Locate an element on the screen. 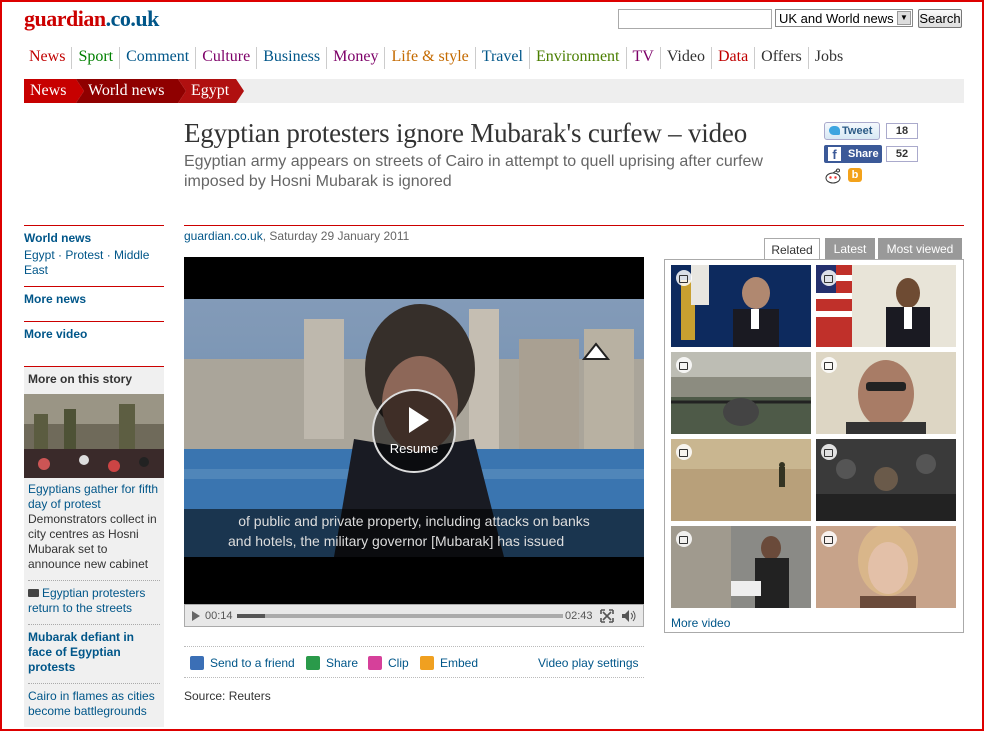 The height and width of the screenshot is (731, 984). world-news-link: World news is located at coordinates (94, 235).